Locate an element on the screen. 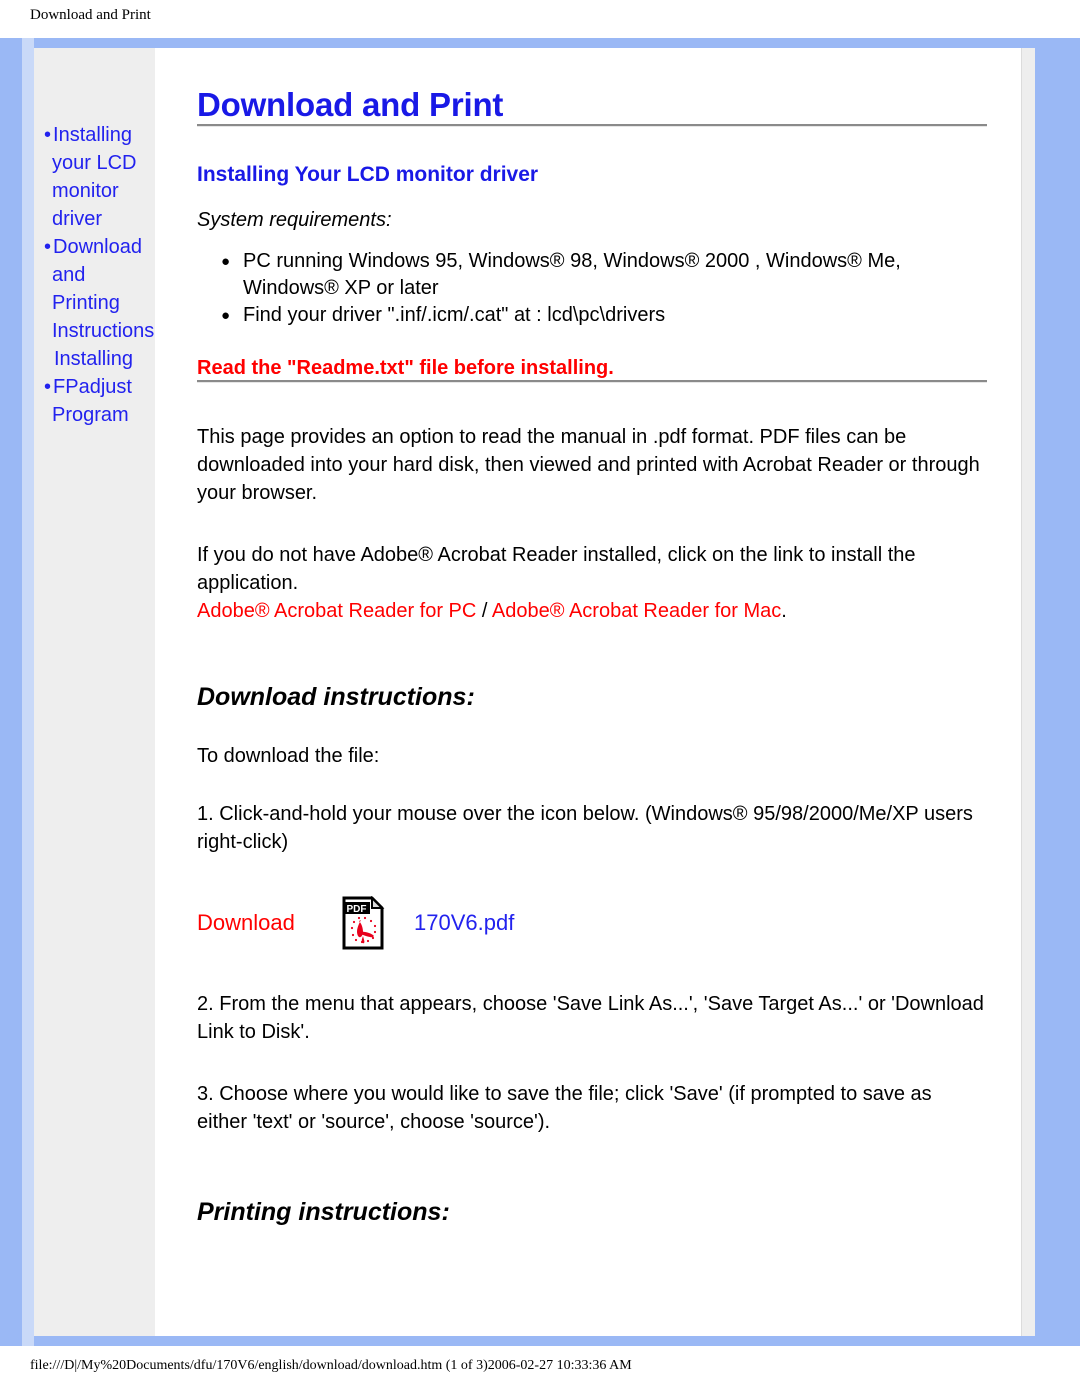 This screenshot has height=1397, width=1080. download-file-link: 170V6.pdf is located at coordinates (464, 923).